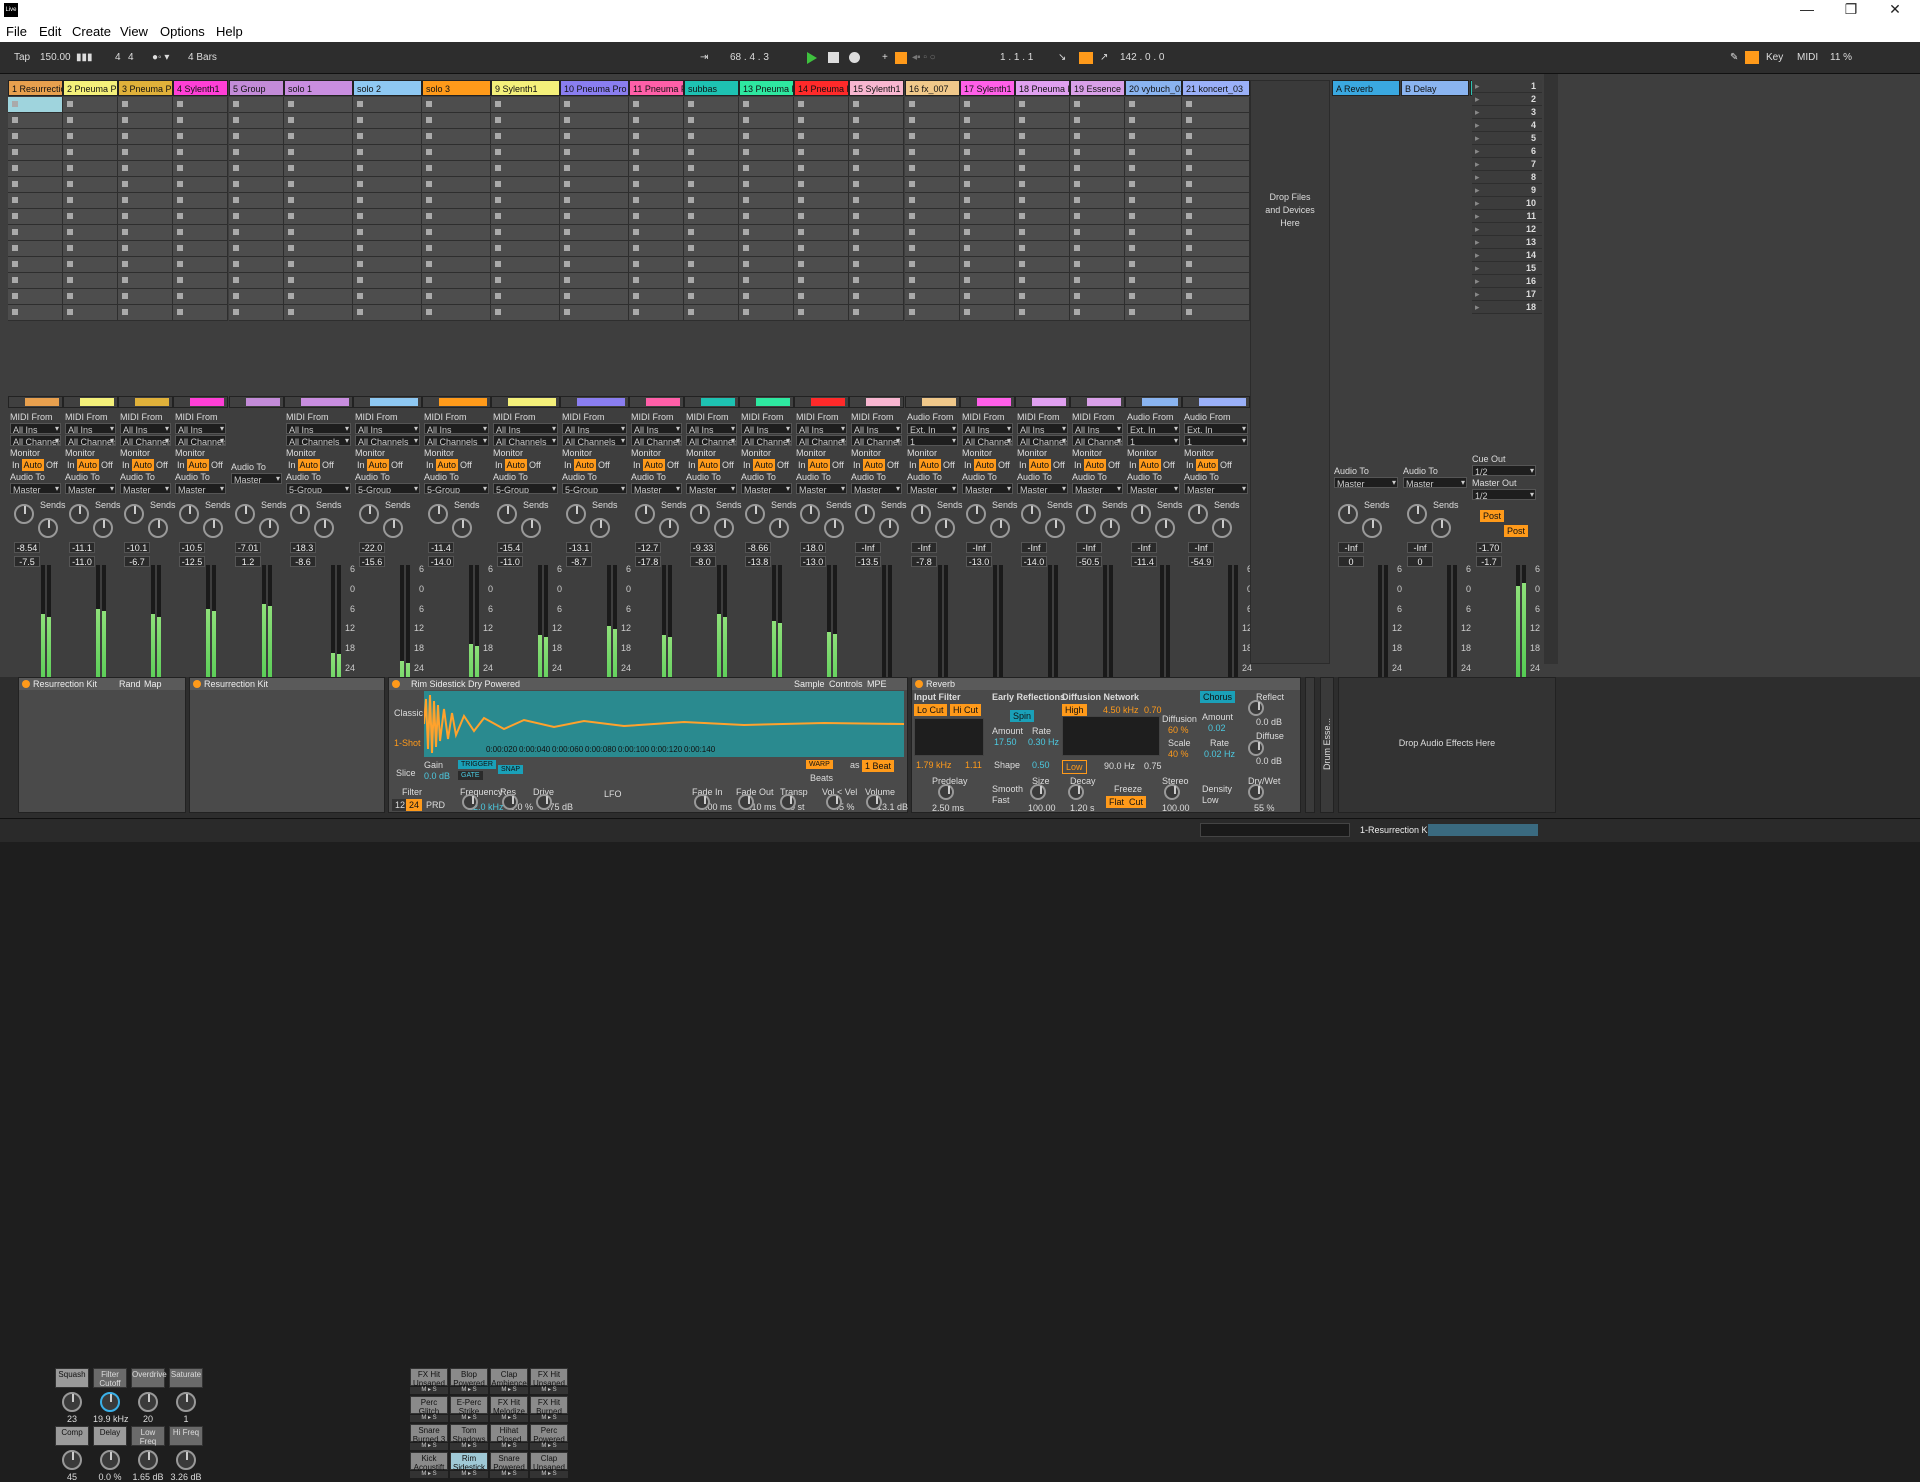 The width and height of the screenshot is (1920, 1482). What do you see at coordinates (35, 88) in the screenshot?
I see `track-header: 1 Resurrection Kit` at bounding box center [35, 88].